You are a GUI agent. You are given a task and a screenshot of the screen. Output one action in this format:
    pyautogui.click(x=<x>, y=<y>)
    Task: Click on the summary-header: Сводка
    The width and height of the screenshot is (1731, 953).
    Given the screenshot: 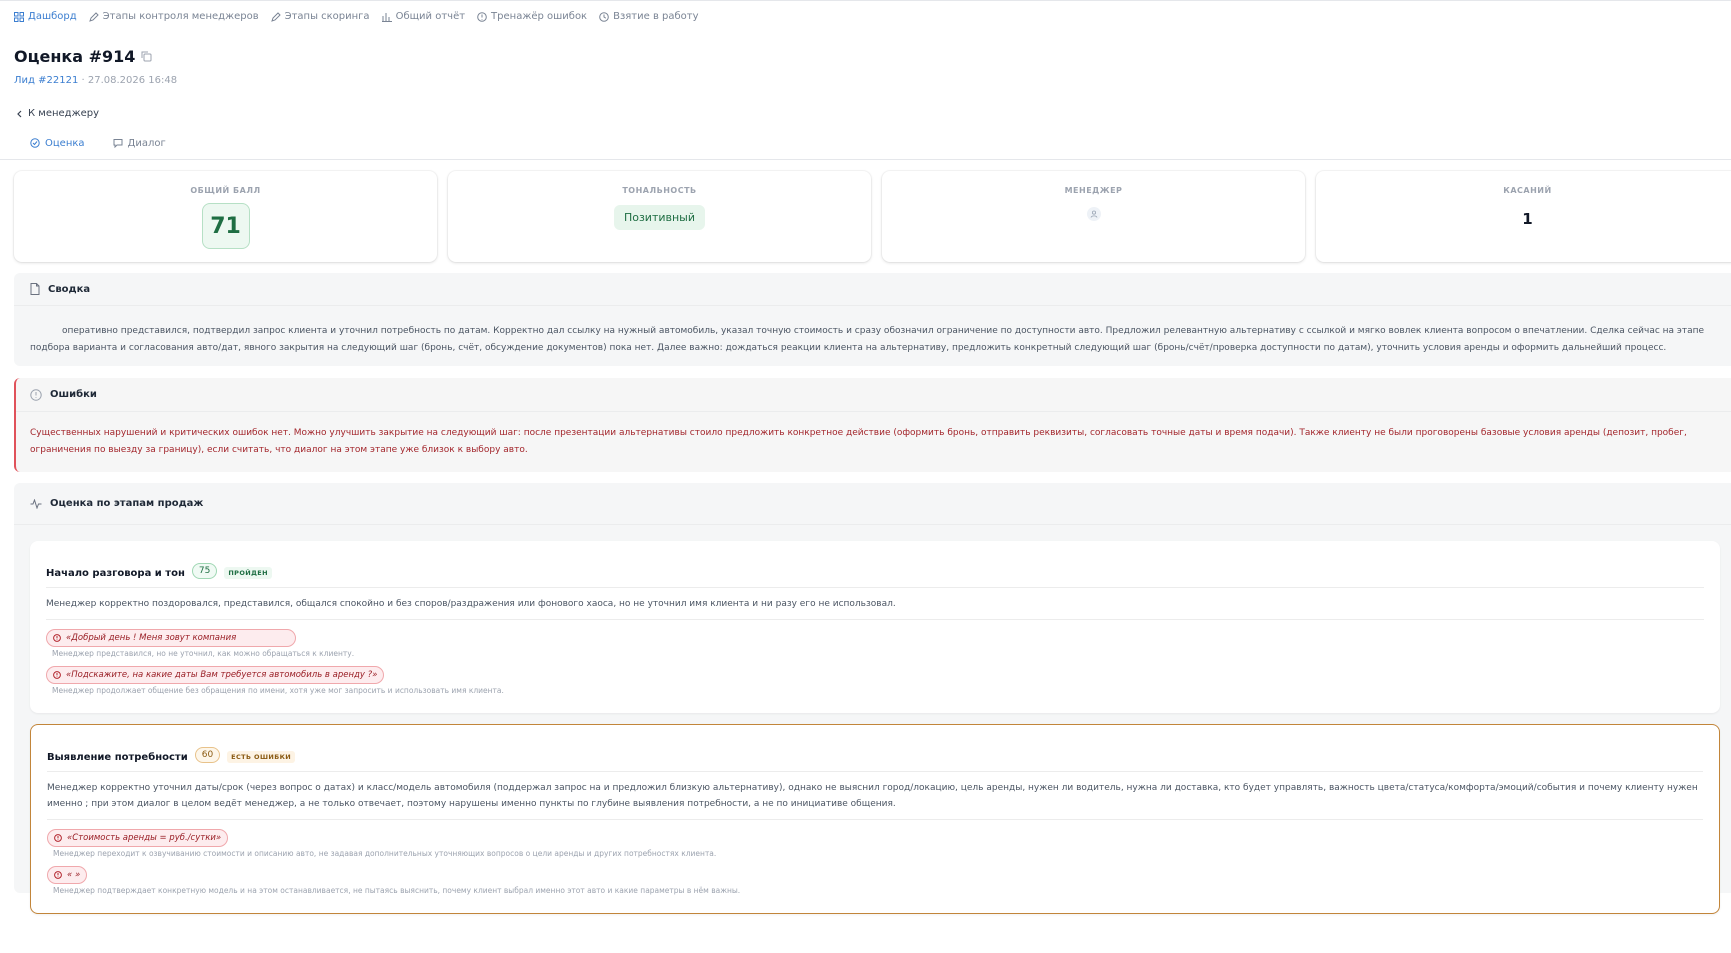 What is the action you would take?
    pyautogui.click(x=872, y=289)
    